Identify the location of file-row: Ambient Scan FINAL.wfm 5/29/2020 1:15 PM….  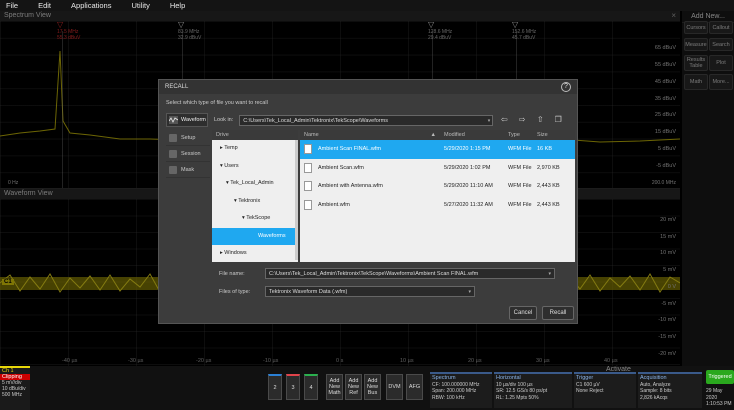
(437, 149).